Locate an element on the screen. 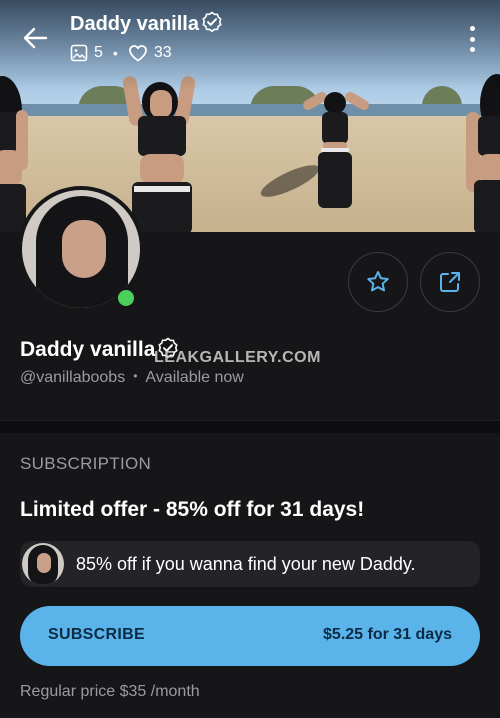 The width and height of the screenshot is (500, 718). subscription-heading: SUBSCRIPTION is located at coordinates (86, 463).